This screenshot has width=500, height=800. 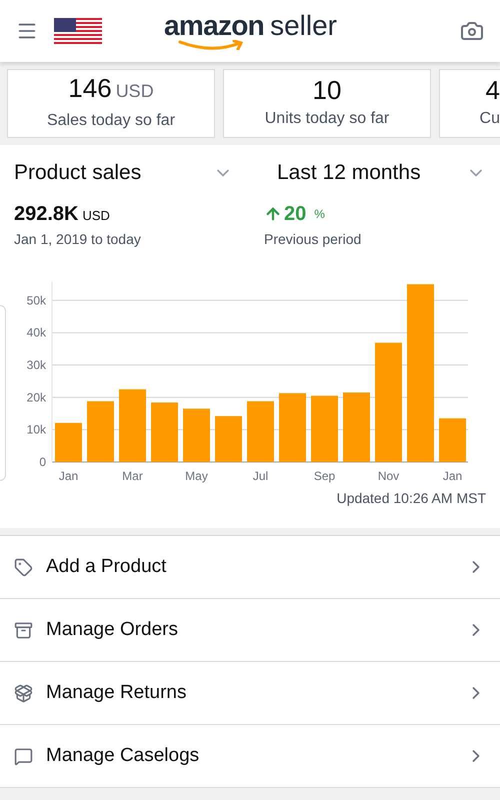 I want to click on axis-label: 0, so click(x=42, y=461).